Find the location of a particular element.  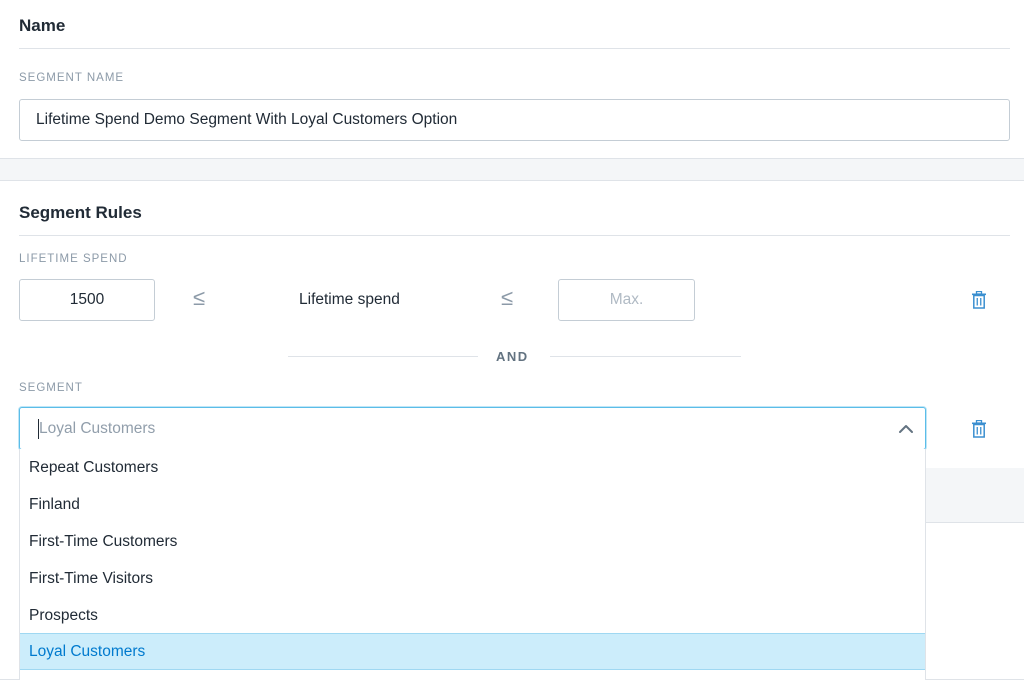

and-line-right is located at coordinates (645, 356).